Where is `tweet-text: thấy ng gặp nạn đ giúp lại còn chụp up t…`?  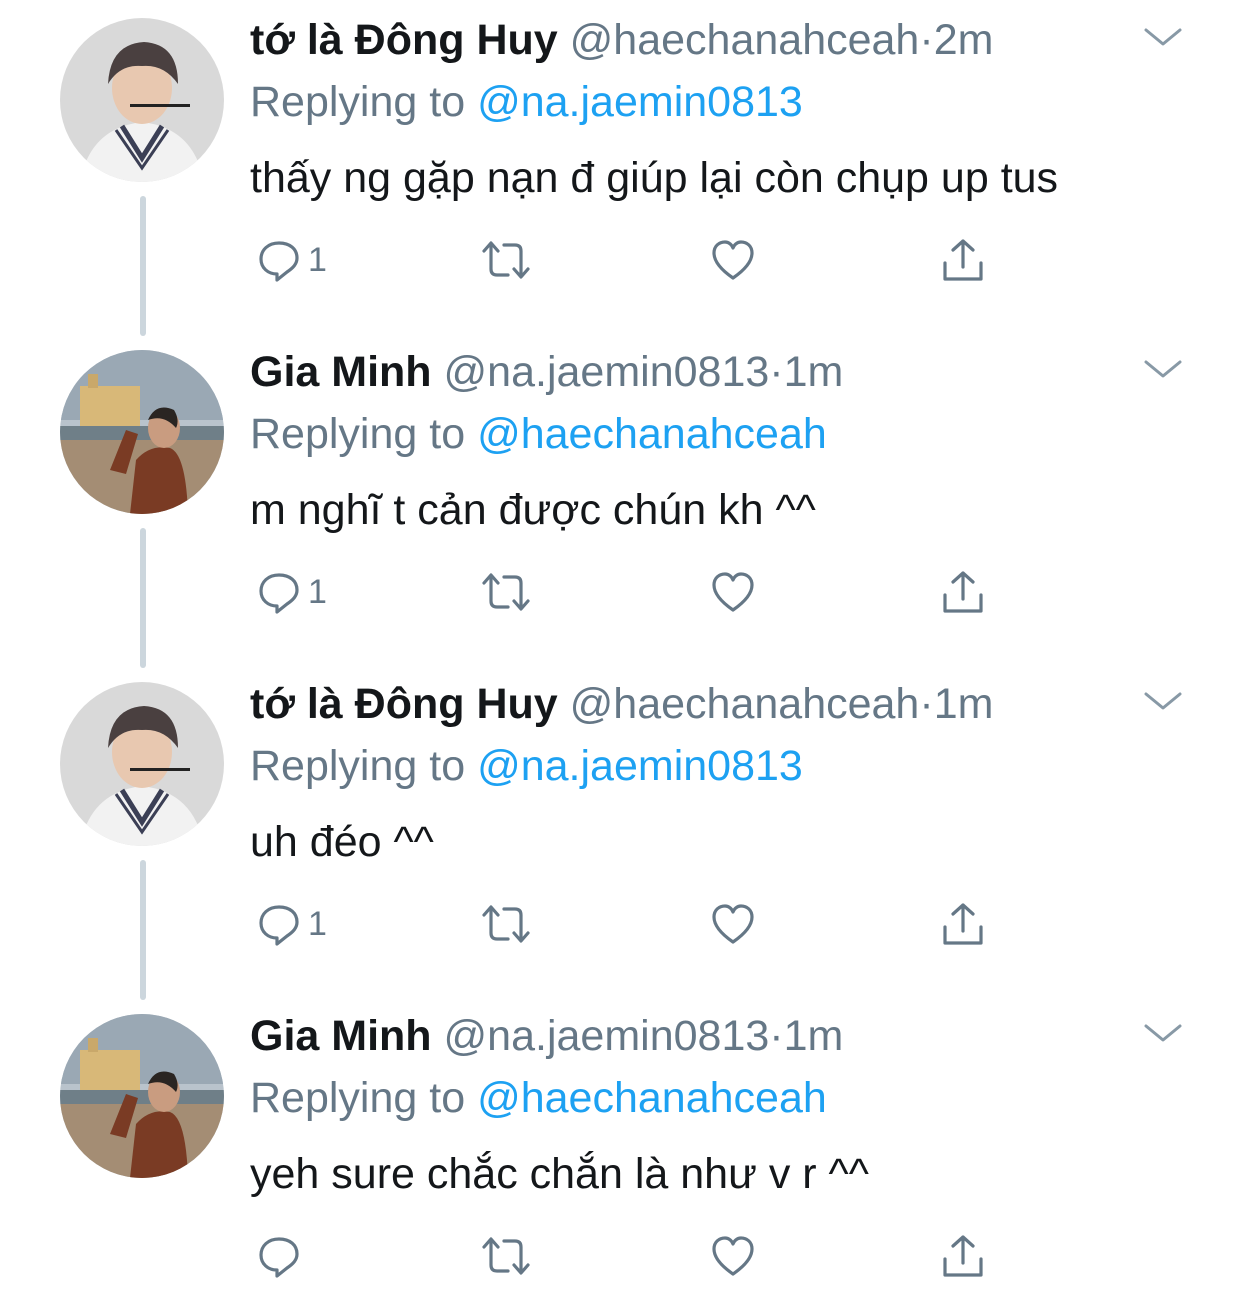
tweet-text: thấy ng gặp nạn đ giúp lại còn chụp up t… is located at coordinates (654, 178).